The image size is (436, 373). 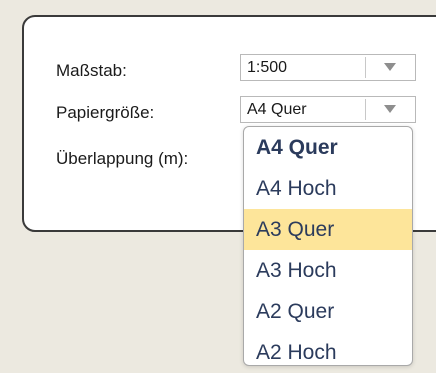 I want to click on option-a3-quer: A3 Quer, so click(x=328, y=229).